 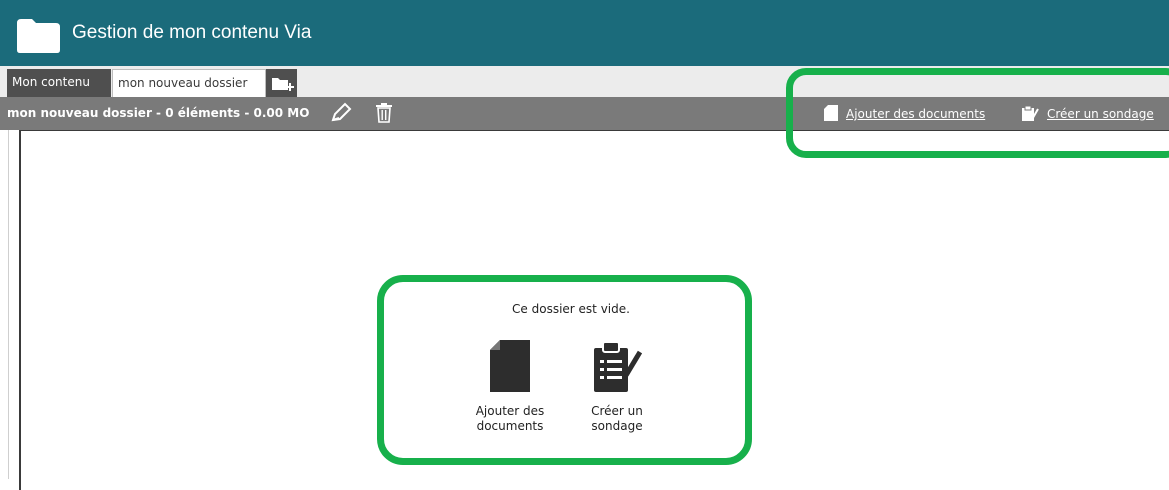 I want to click on tab-mon-contenu: Mon contenu, so click(x=59, y=83).